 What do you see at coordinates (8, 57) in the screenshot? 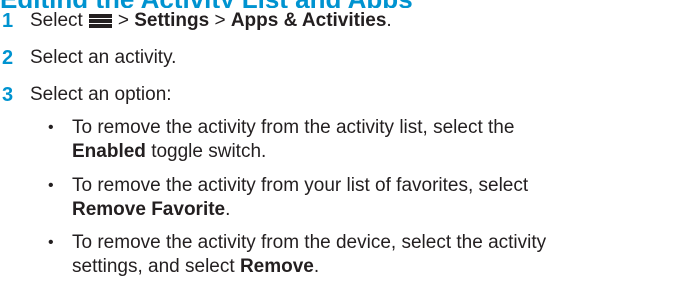
I see `step-number: 2` at bounding box center [8, 57].